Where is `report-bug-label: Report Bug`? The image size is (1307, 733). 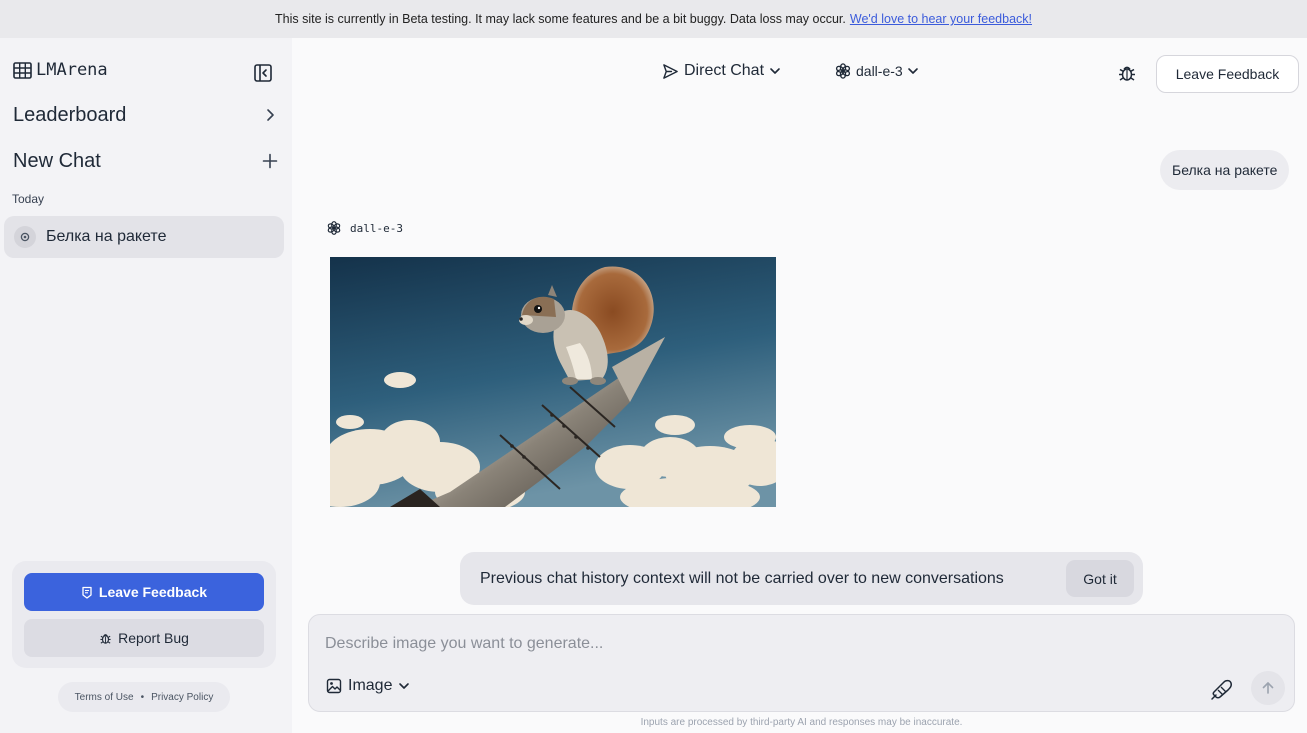 report-bug-label: Report Bug is located at coordinates (153, 638).